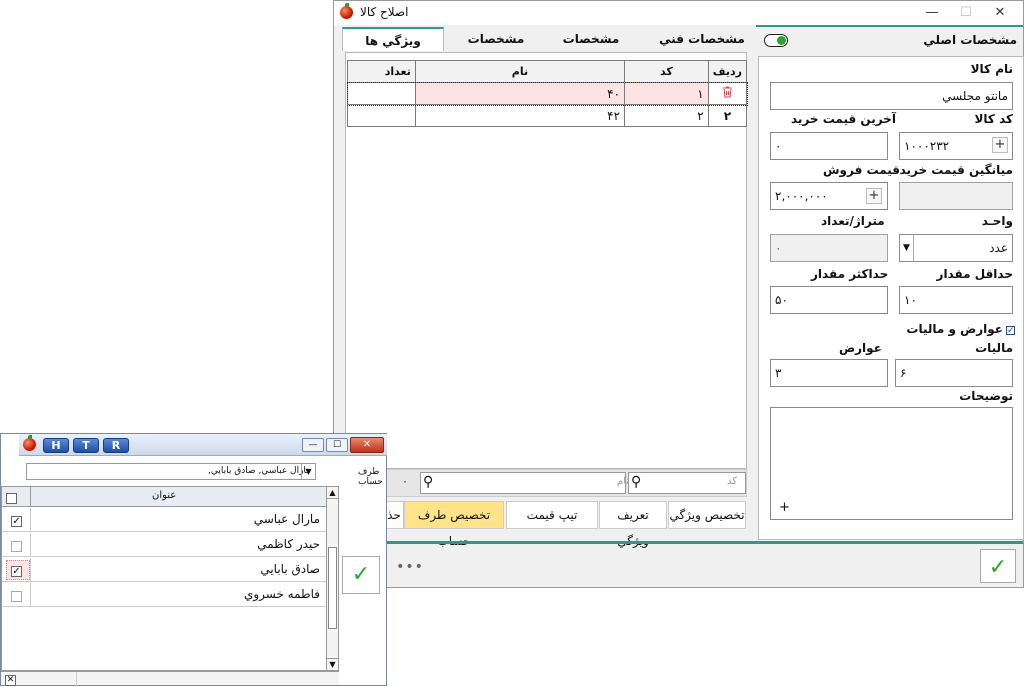 Image resolution: width=1024 pixels, height=687 pixels. Describe the element at coordinates (393, 39) in the screenshot. I see `tab-features: ویژگي ها` at that location.